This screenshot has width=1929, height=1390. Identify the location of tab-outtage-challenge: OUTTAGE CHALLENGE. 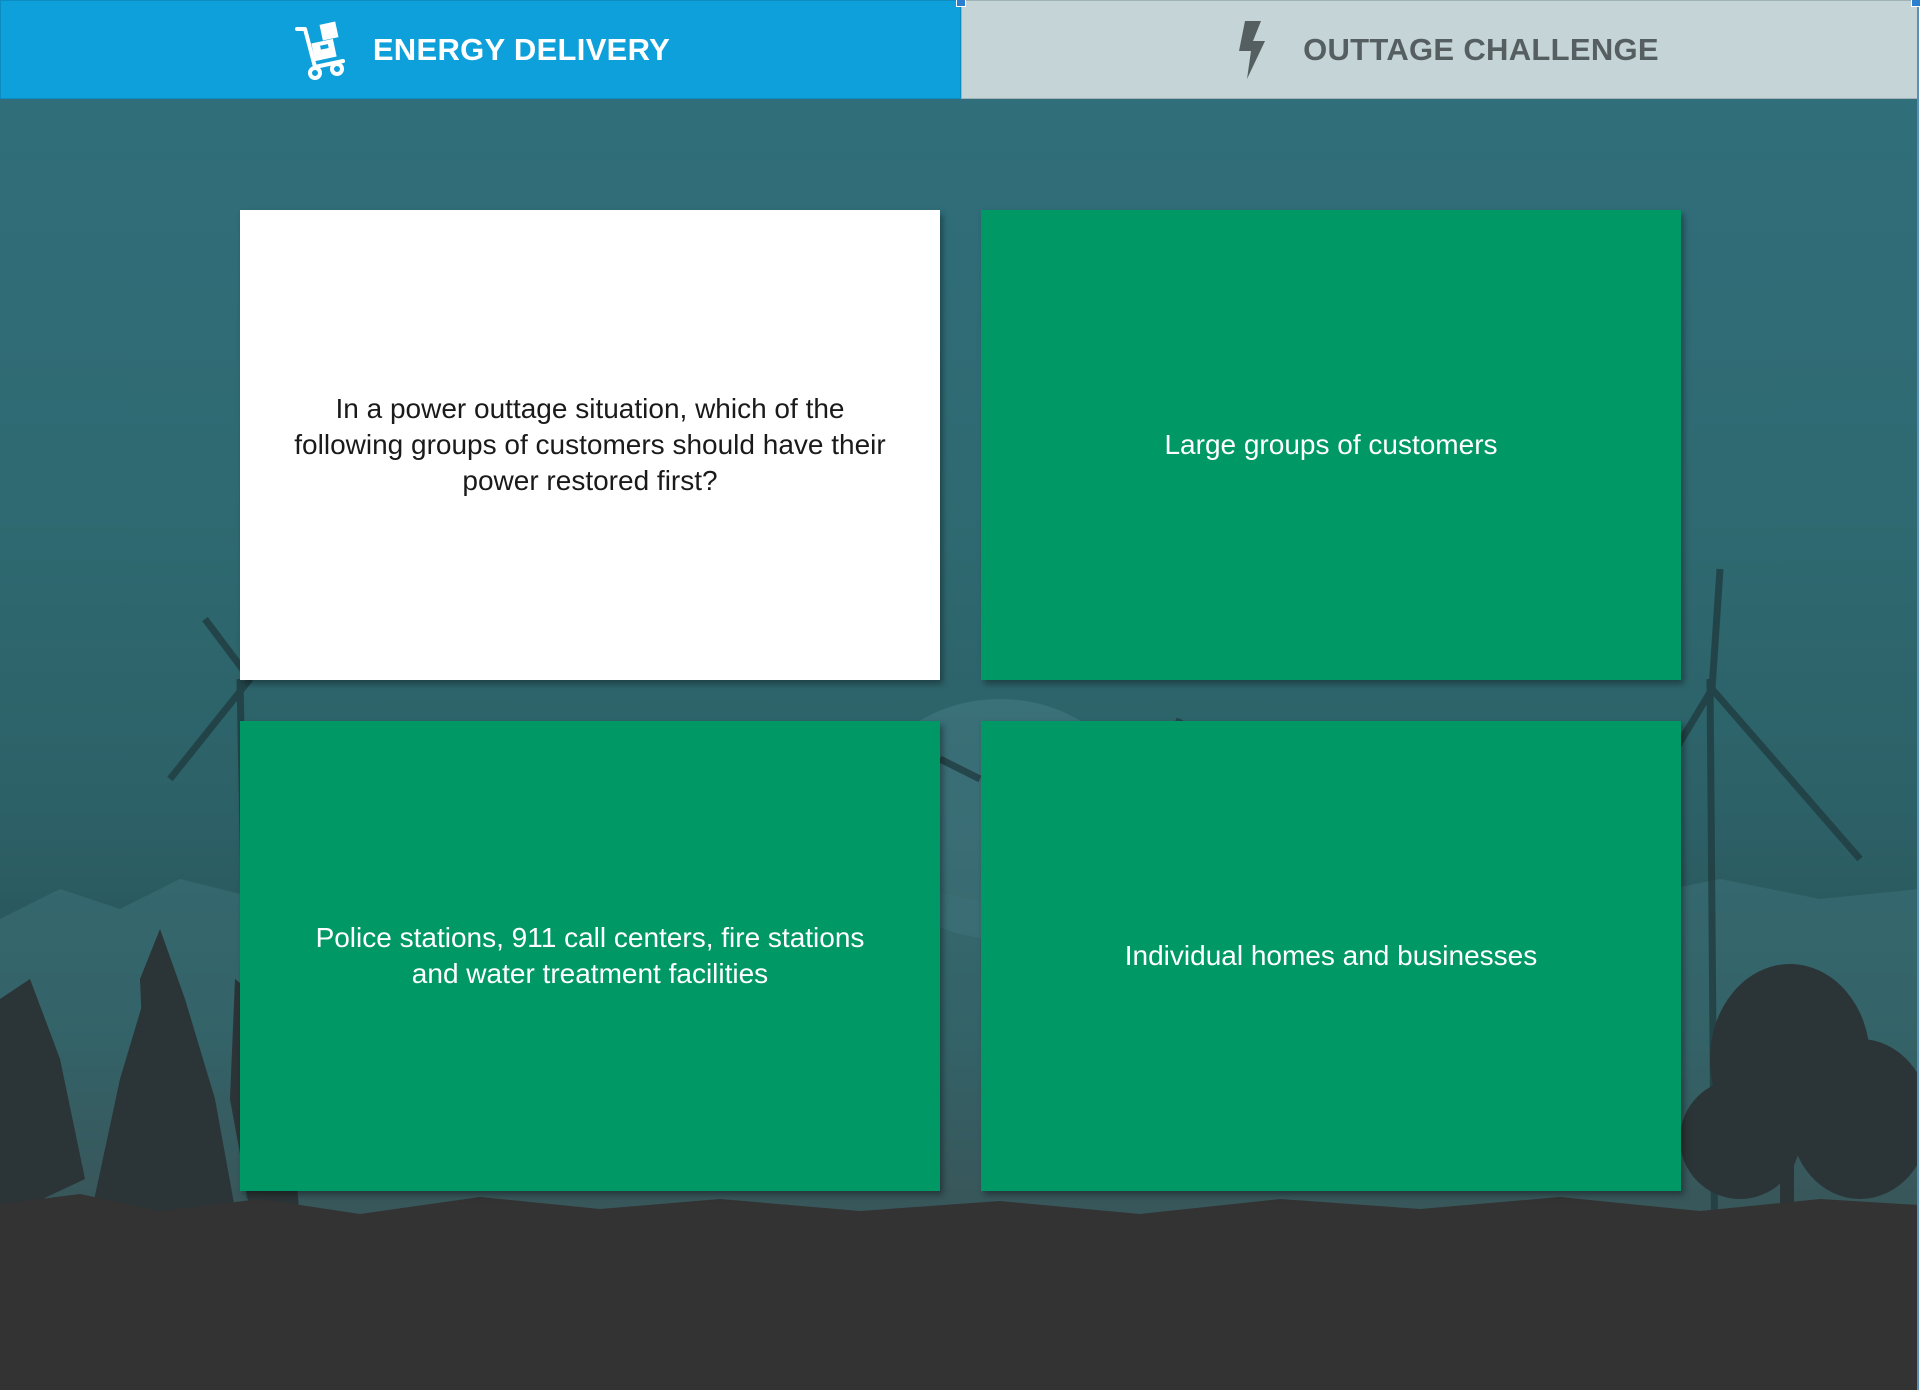
(1439, 49).